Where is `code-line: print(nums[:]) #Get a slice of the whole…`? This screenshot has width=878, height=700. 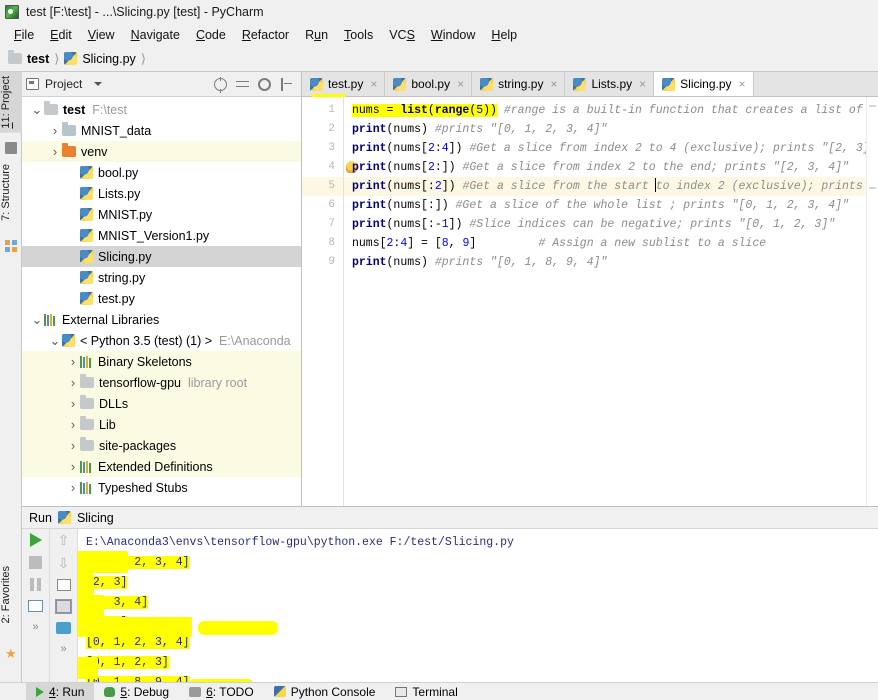
code-line: print(nums[:]) #Get a slice of the whole… is located at coordinates (611, 205).